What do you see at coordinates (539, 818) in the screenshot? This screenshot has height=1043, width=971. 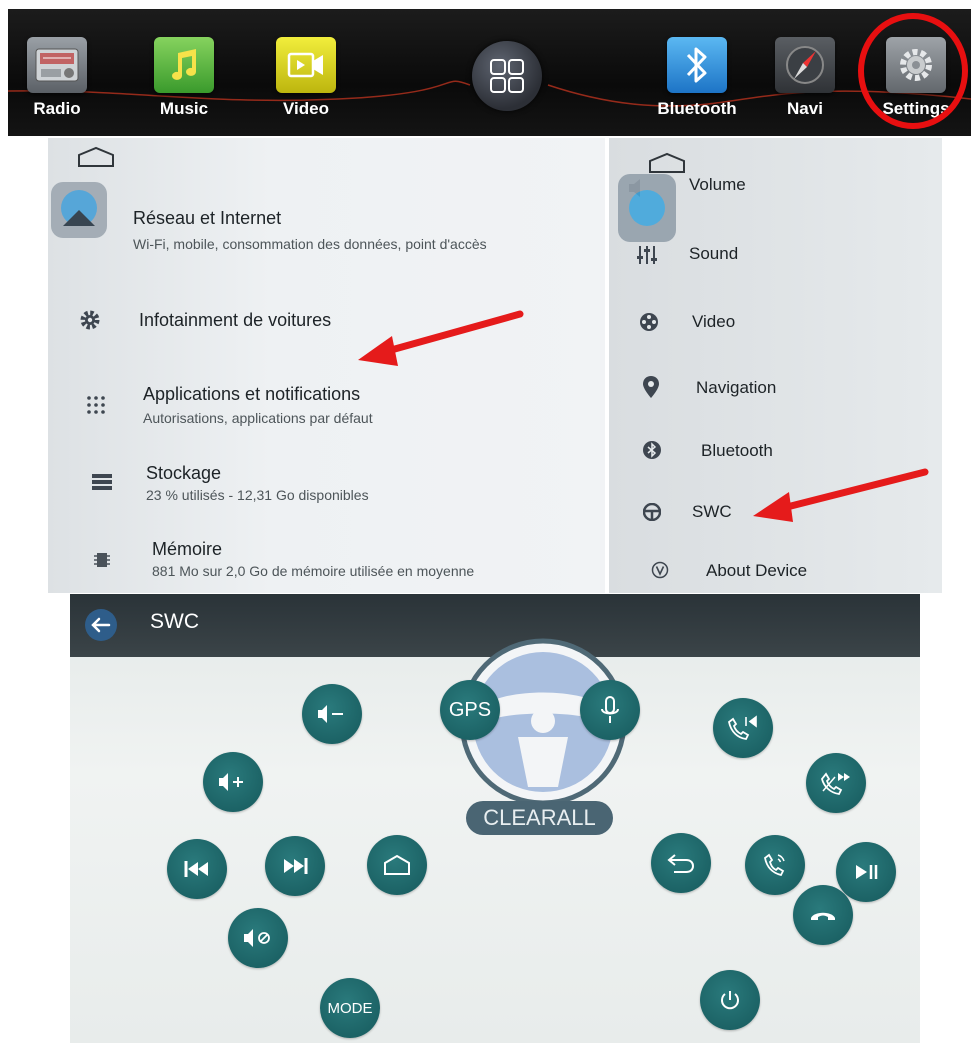 I see `clear-all-button: CLEARALL` at bounding box center [539, 818].